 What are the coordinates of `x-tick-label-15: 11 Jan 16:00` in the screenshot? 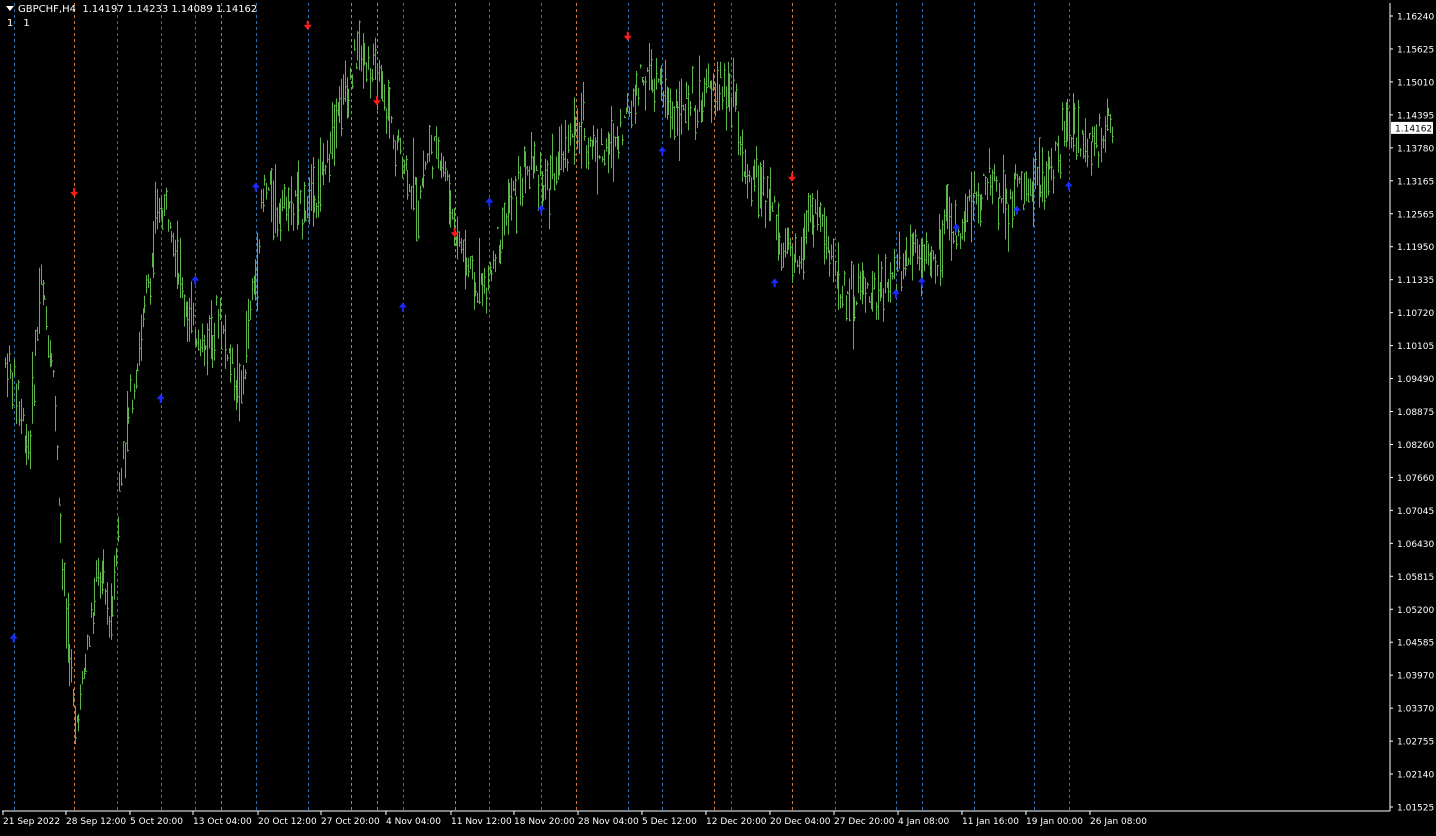 It's located at (990, 822).